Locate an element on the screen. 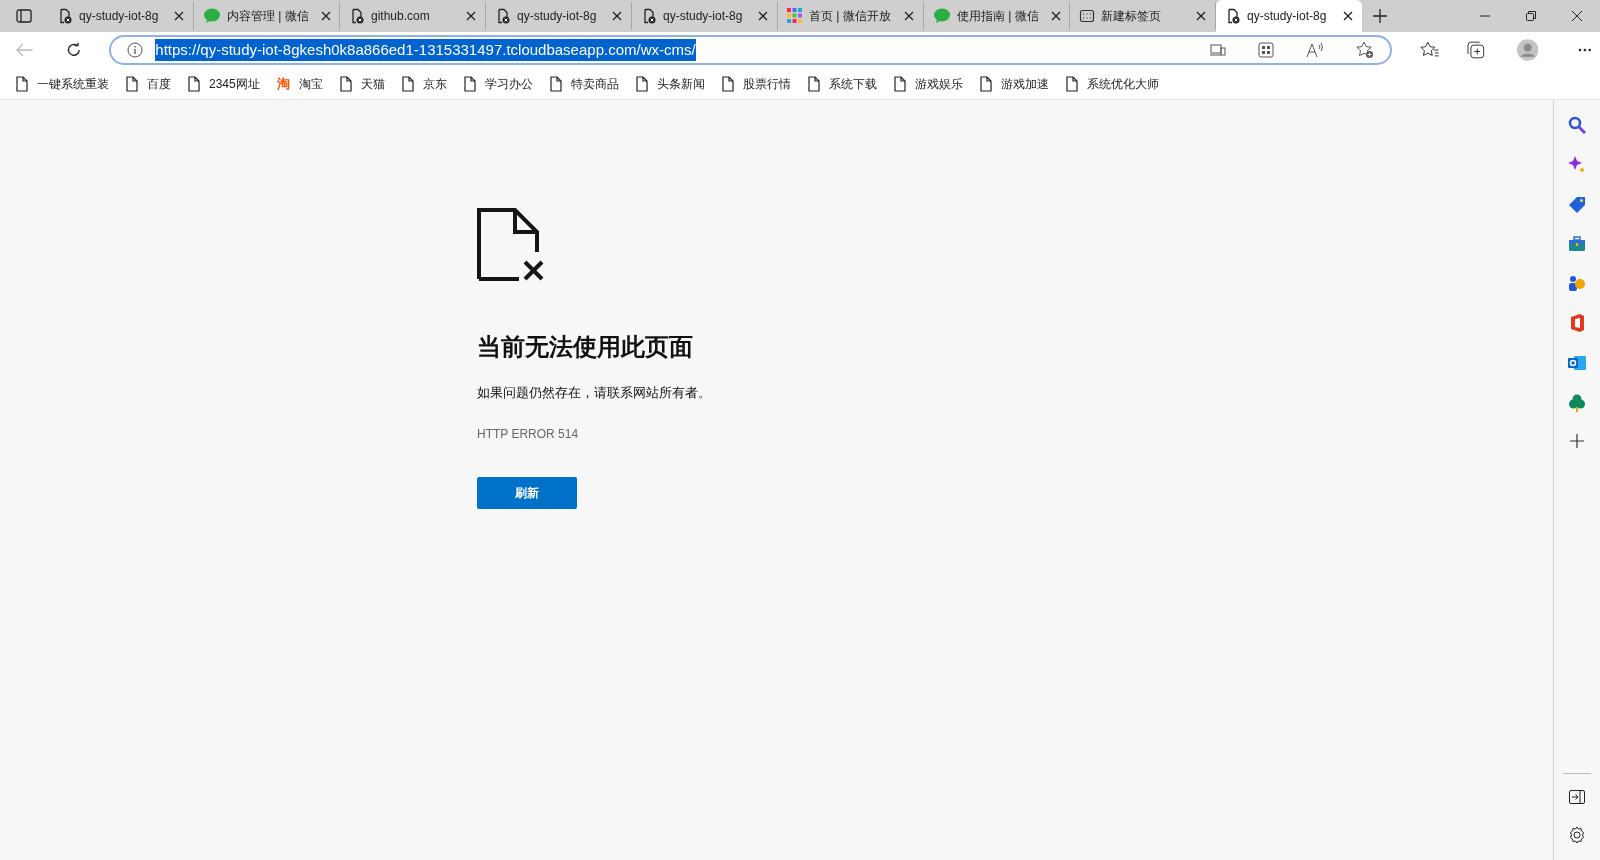 The height and width of the screenshot is (860, 1600). profile-avatar-icon is located at coordinates (1527, 50).